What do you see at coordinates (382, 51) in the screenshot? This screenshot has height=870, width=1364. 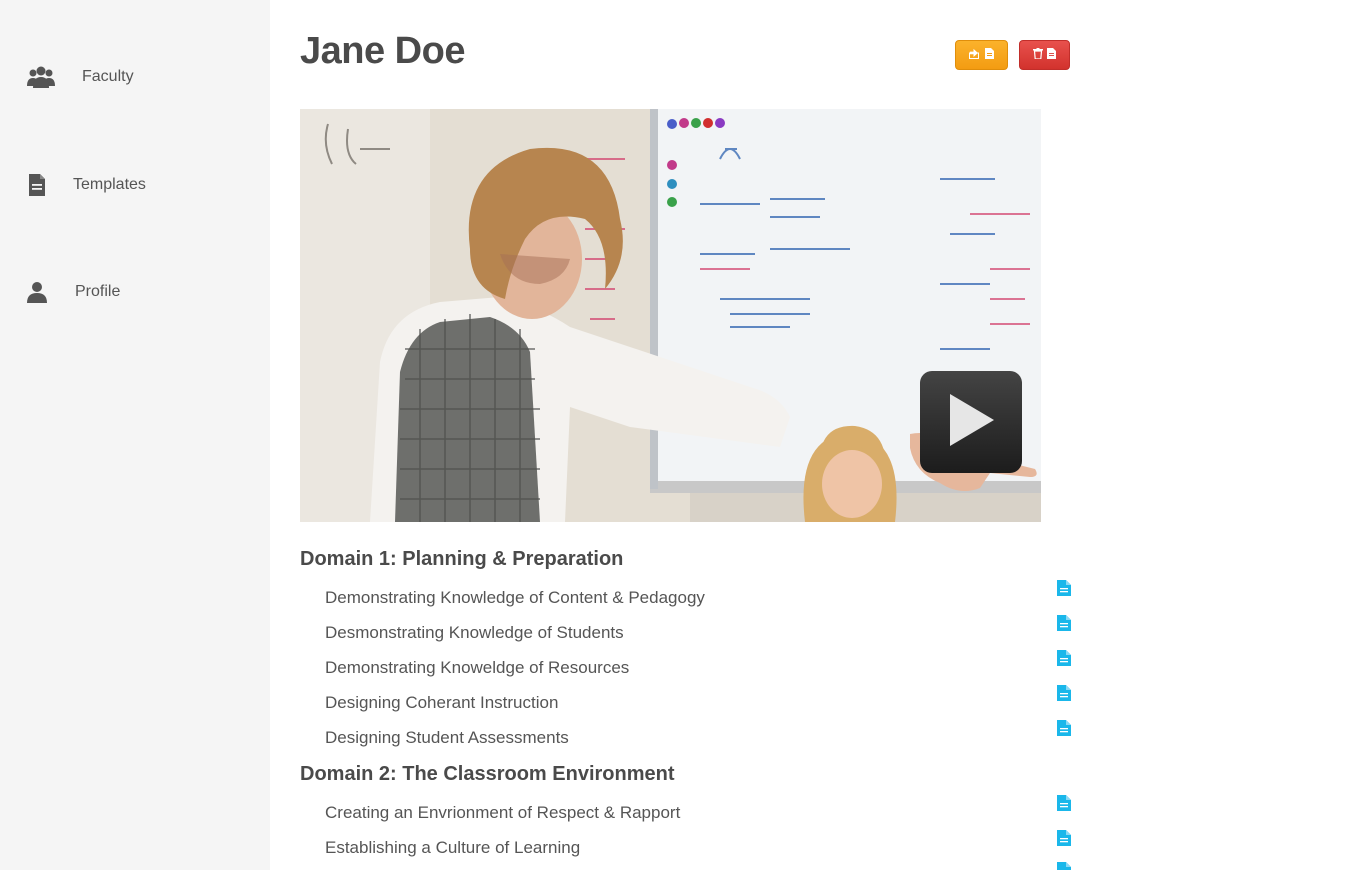 I see `page-title: Jane Doe` at bounding box center [382, 51].